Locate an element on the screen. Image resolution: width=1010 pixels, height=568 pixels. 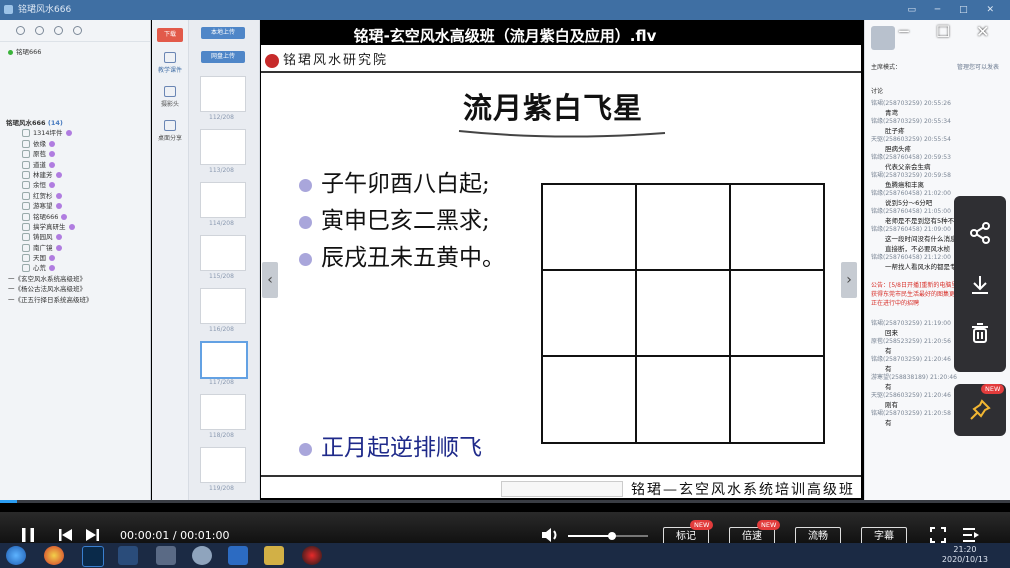
courseware-tool: 教学课件 is located at coordinates (170, 63).